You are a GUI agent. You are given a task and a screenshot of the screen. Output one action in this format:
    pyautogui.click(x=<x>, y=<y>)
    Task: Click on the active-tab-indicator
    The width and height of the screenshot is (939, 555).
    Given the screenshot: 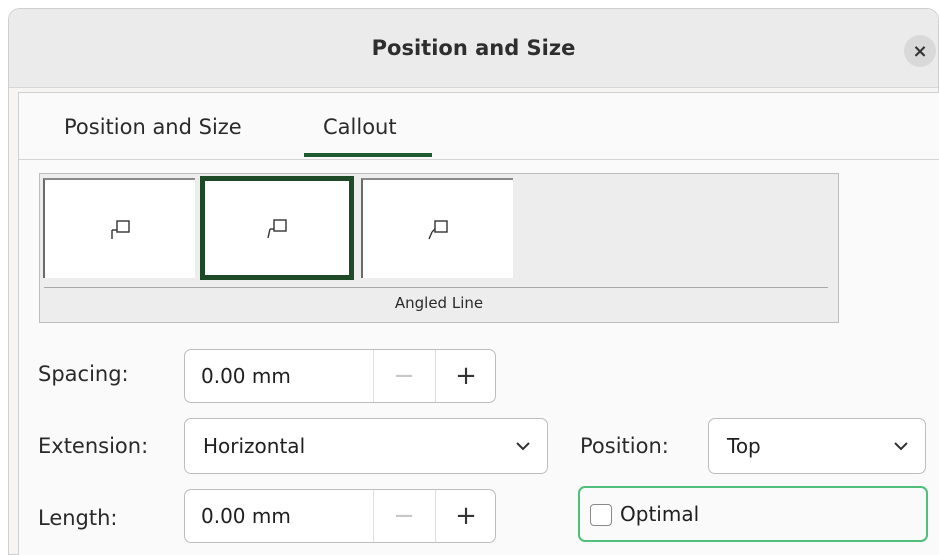 What is the action you would take?
    pyautogui.click(x=368, y=155)
    